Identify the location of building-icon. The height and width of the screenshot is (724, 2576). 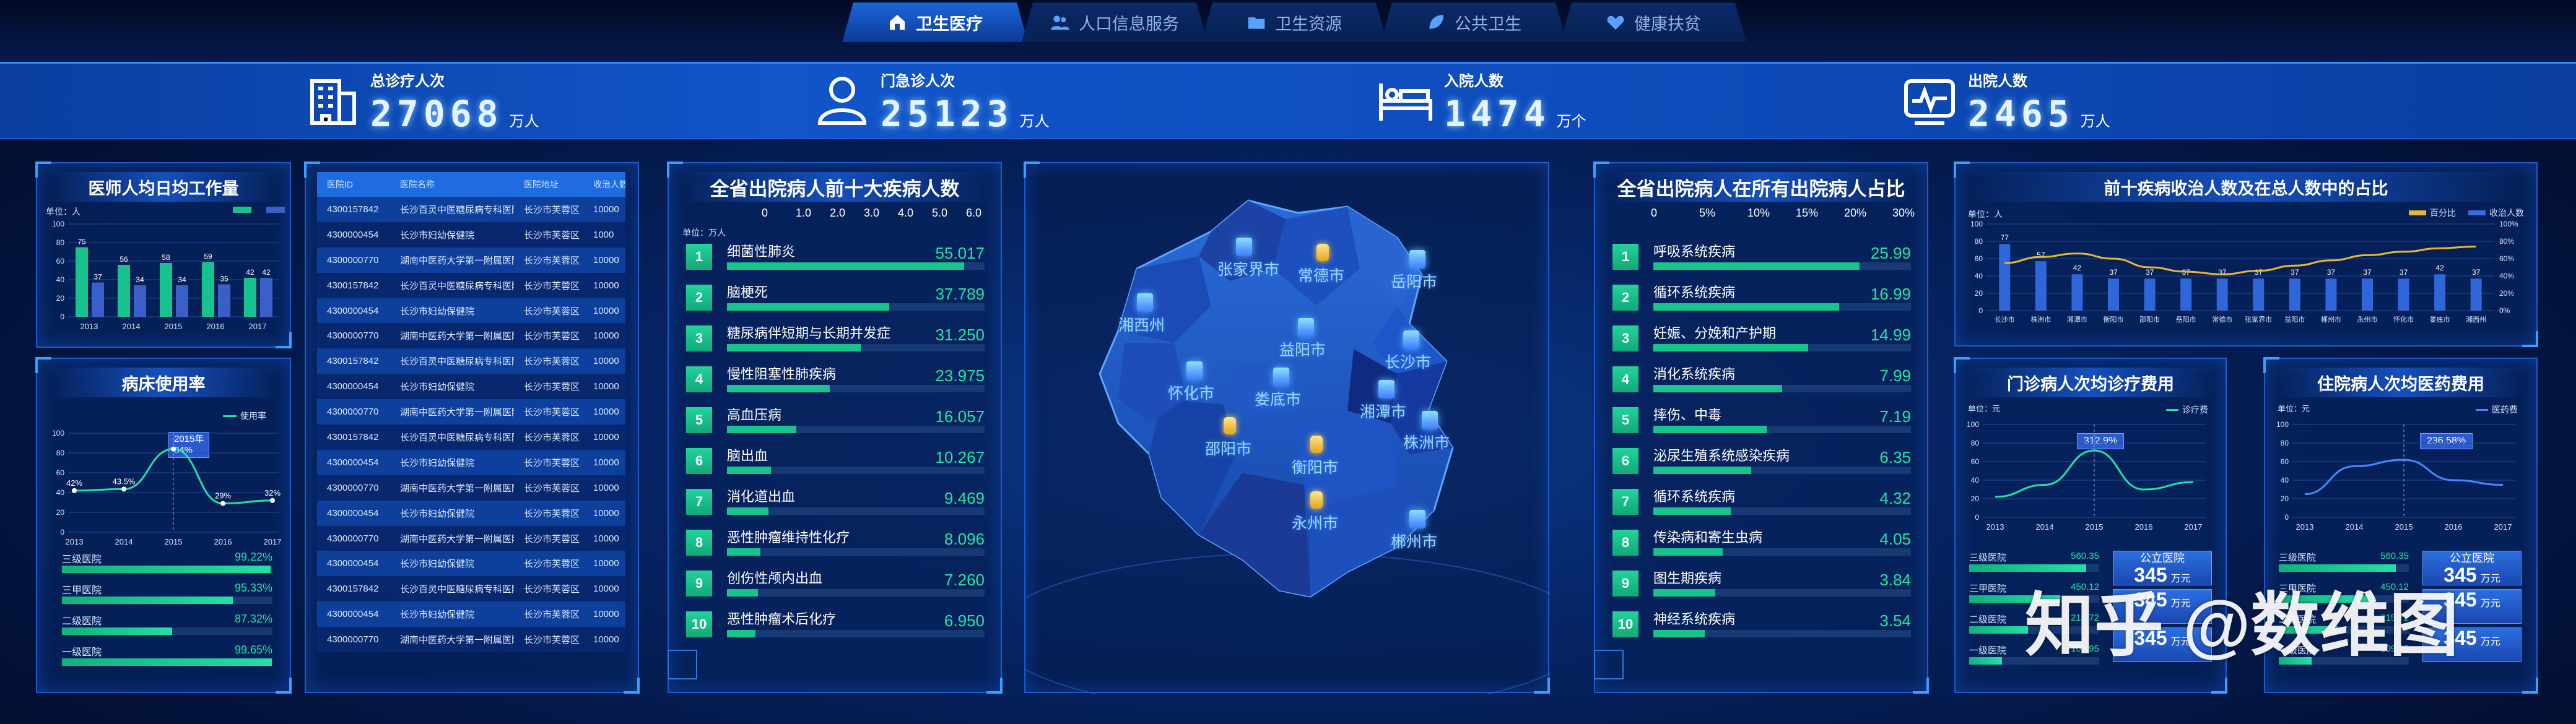
(333, 102).